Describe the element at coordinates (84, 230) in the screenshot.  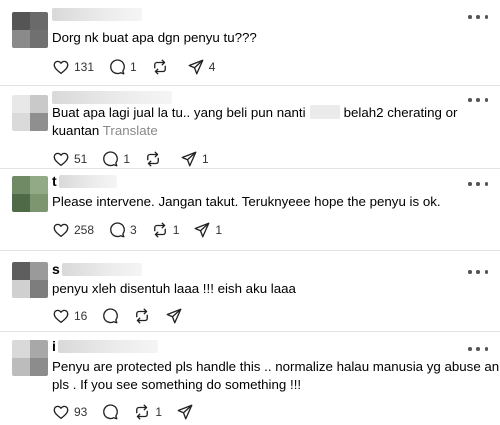
I see `like-count: 258` at that location.